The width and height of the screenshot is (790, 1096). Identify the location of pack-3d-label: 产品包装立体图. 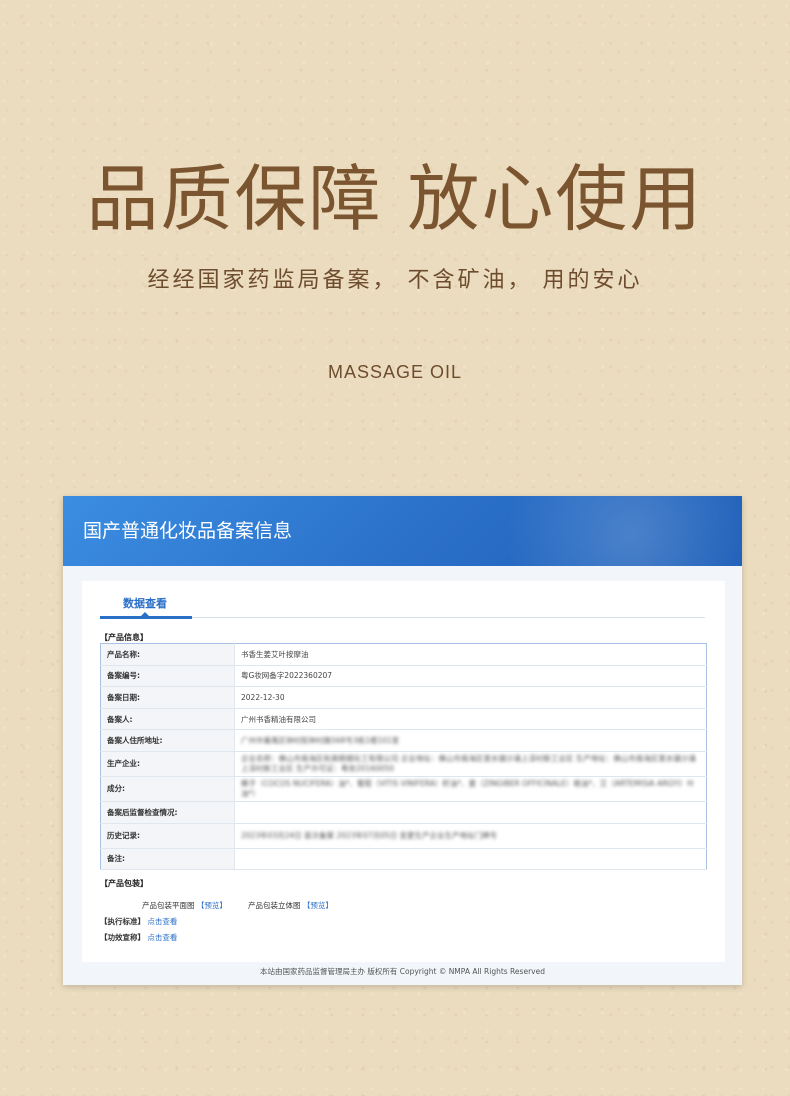
(274, 905).